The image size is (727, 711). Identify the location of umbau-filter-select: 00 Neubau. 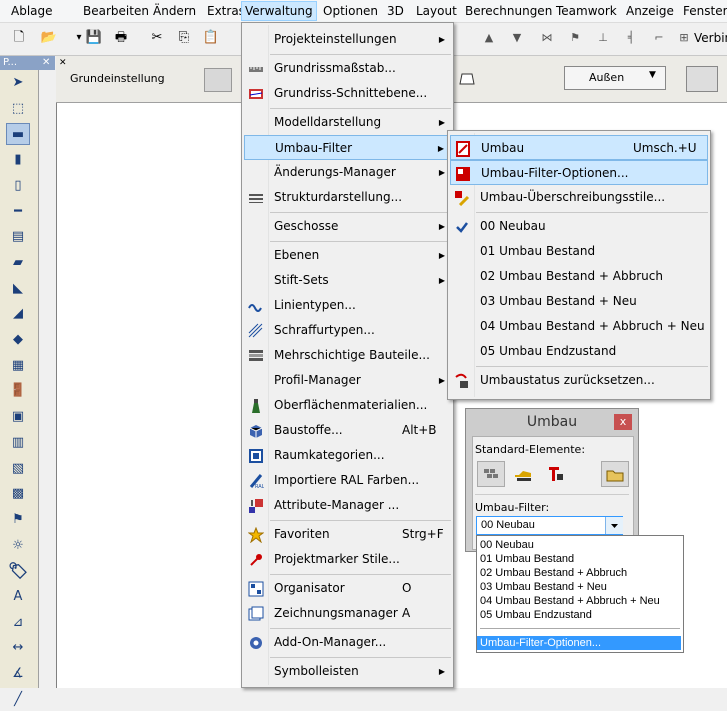
(549, 525).